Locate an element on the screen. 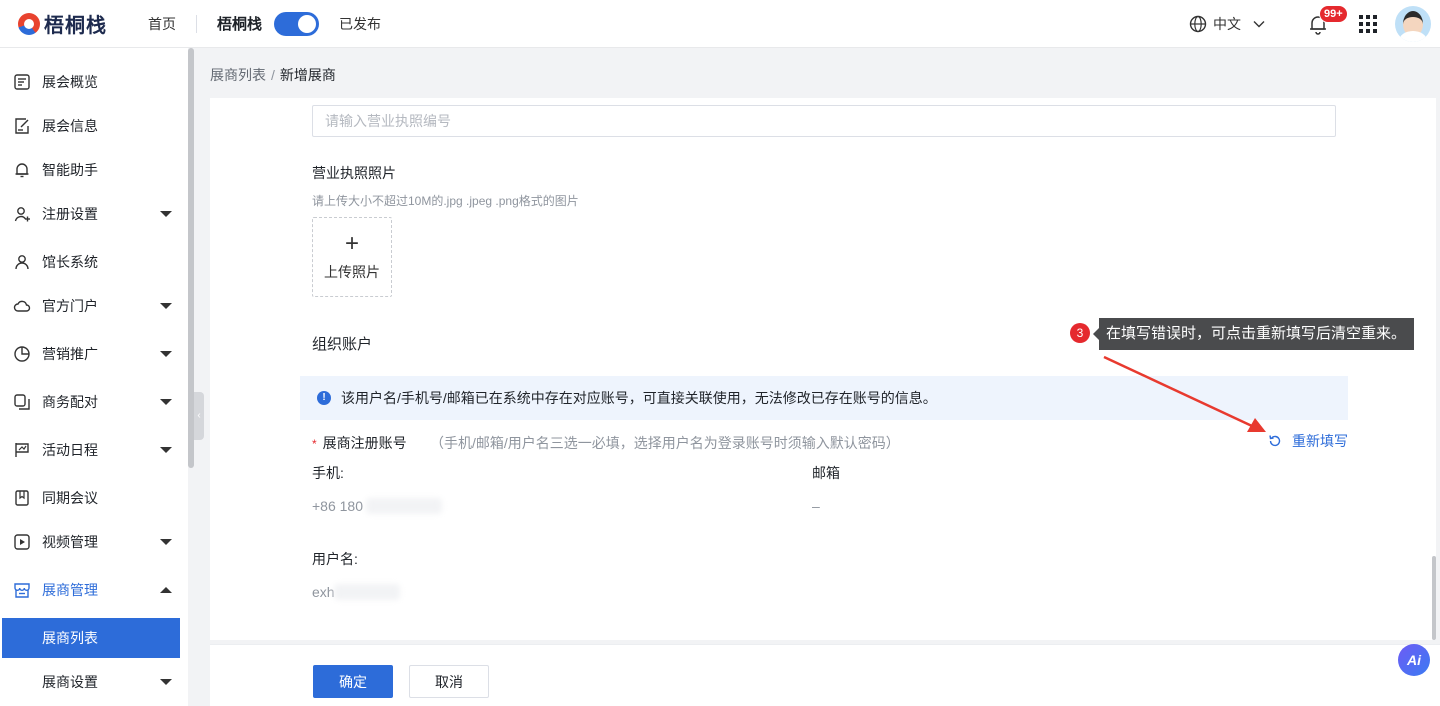  account-label-text: 展商注册账号 is located at coordinates (364, 443).